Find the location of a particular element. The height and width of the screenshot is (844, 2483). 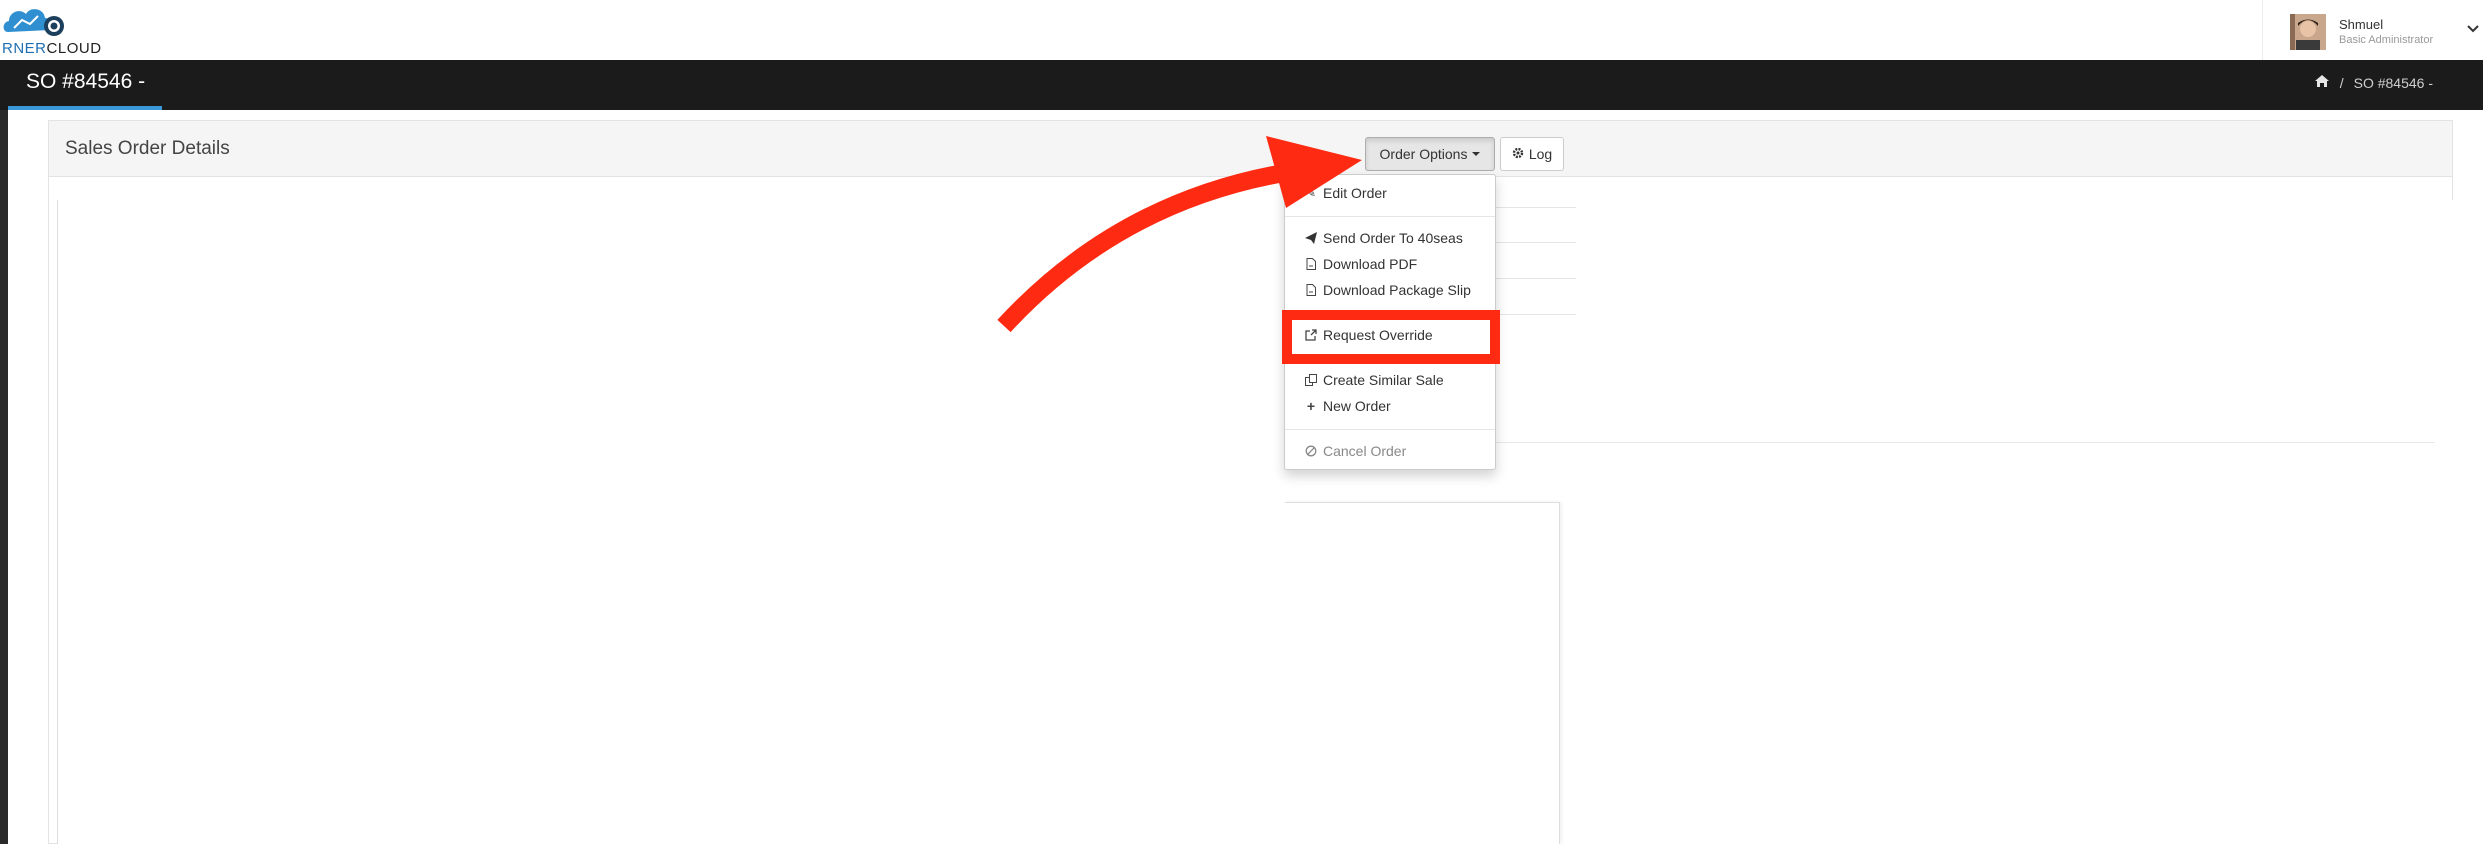

breadcrumb-current: SO #84546 - is located at coordinates (2393, 82).